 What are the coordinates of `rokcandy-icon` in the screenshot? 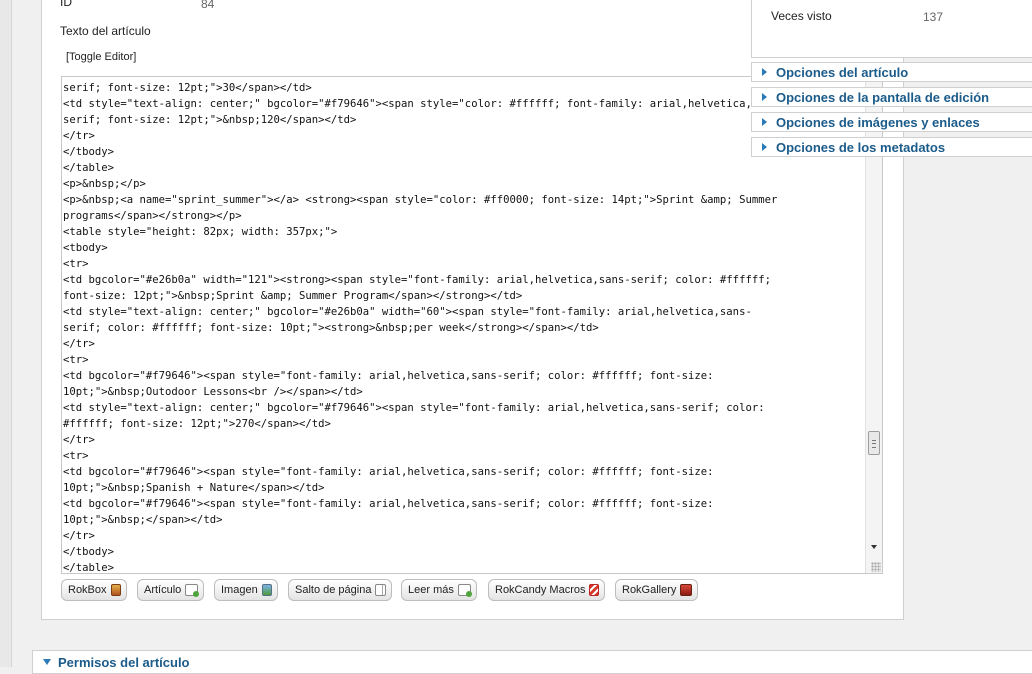 It's located at (594, 590).